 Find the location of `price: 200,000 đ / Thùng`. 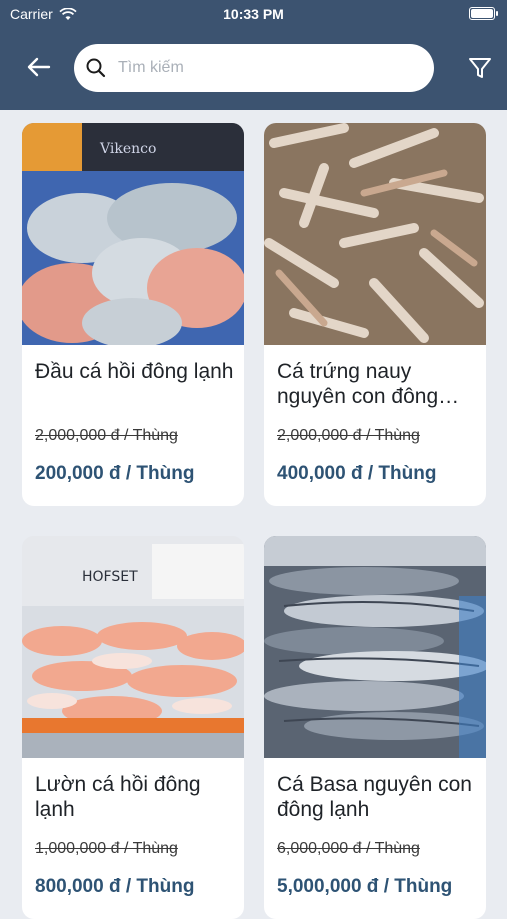

price: 200,000 đ / Thùng is located at coordinates (115, 473).